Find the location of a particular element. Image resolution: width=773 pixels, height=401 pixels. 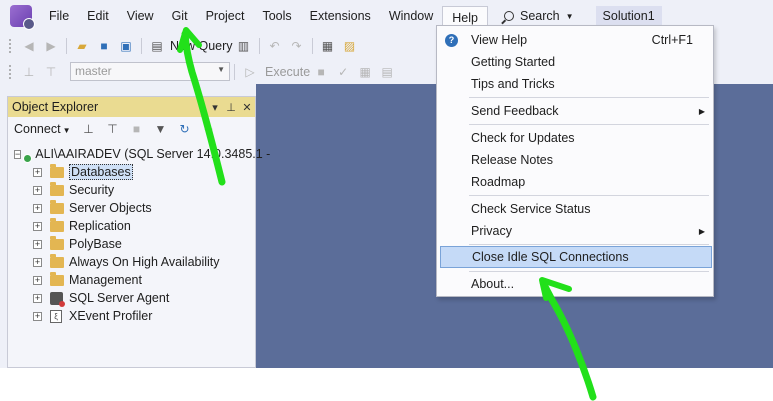

object-explorer-titlebar: Object Explorer ▾ ⊥ ✕ is located at coordinates (131, 107).